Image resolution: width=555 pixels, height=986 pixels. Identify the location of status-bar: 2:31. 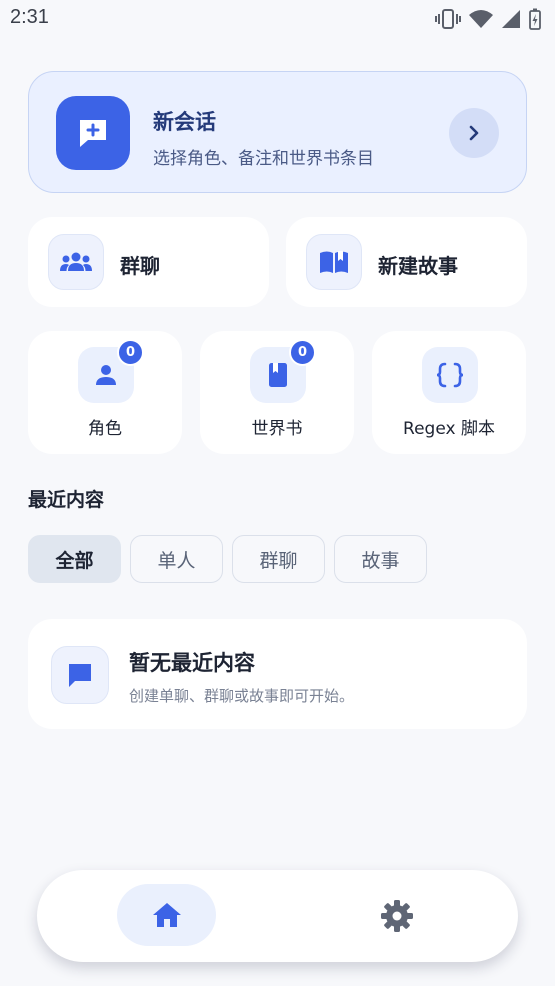
(277, 20).